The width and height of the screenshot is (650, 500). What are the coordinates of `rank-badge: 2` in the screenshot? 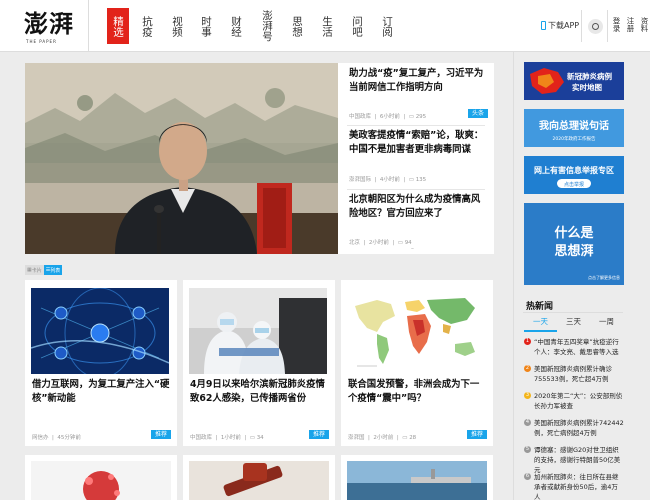 It's located at (527, 368).